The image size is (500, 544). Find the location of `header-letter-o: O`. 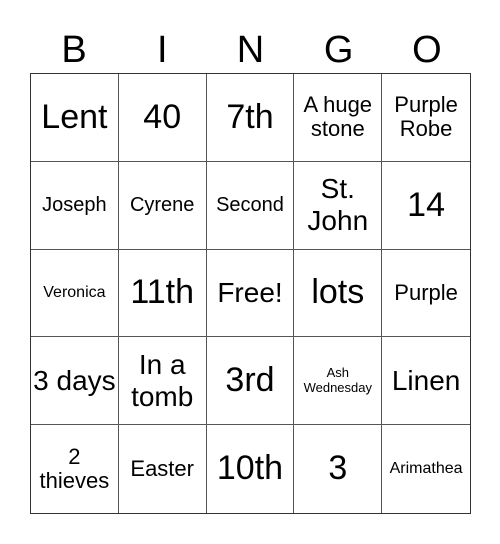

header-letter-o: O is located at coordinates (427, 50).